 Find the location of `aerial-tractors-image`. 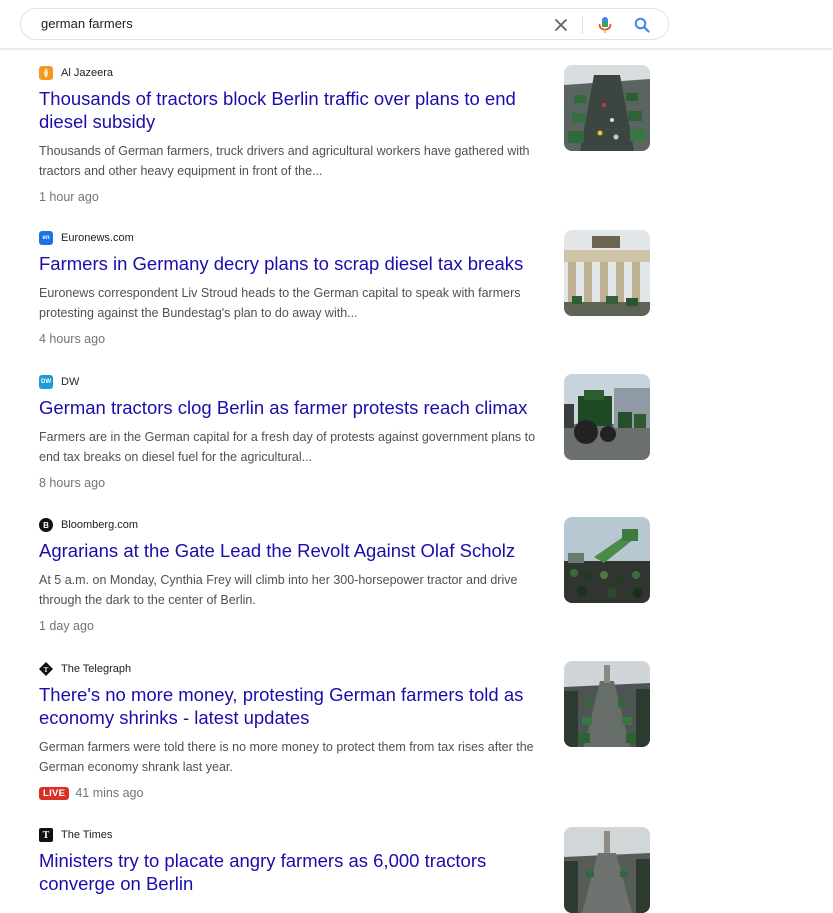

aerial-tractors-image is located at coordinates (607, 704).